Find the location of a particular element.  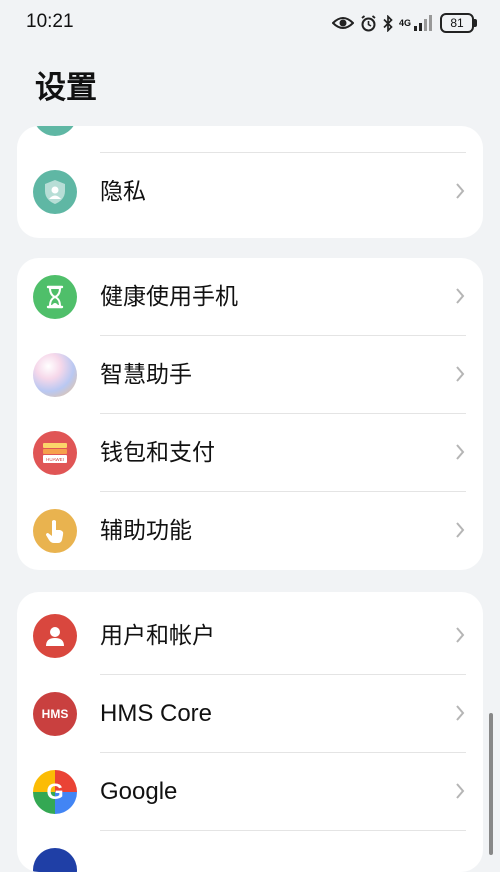

settings-item-label: 辅助功能 is located at coordinates (146, 531).